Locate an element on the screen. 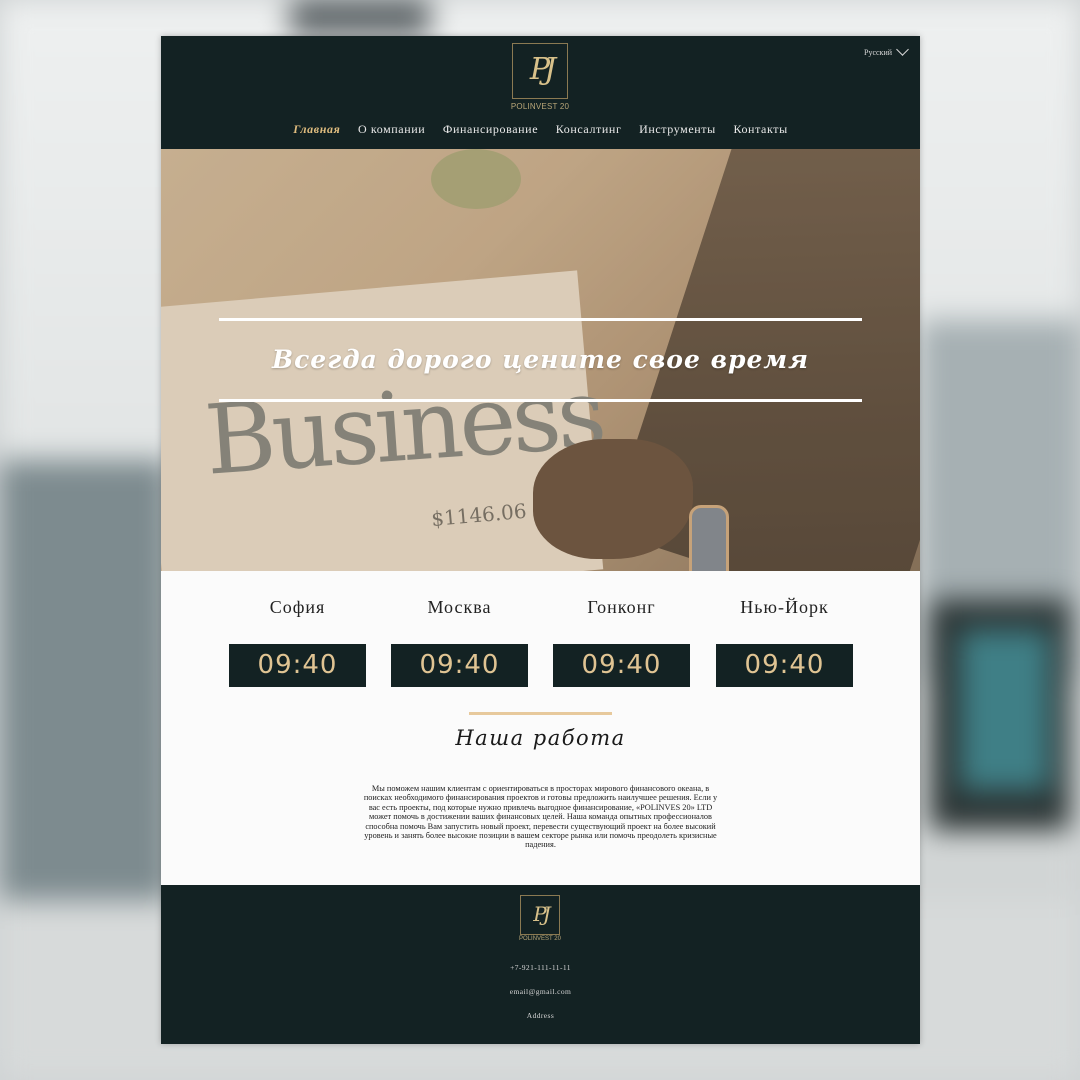  logo-monogram: PJ is located at coordinates (540, 71).